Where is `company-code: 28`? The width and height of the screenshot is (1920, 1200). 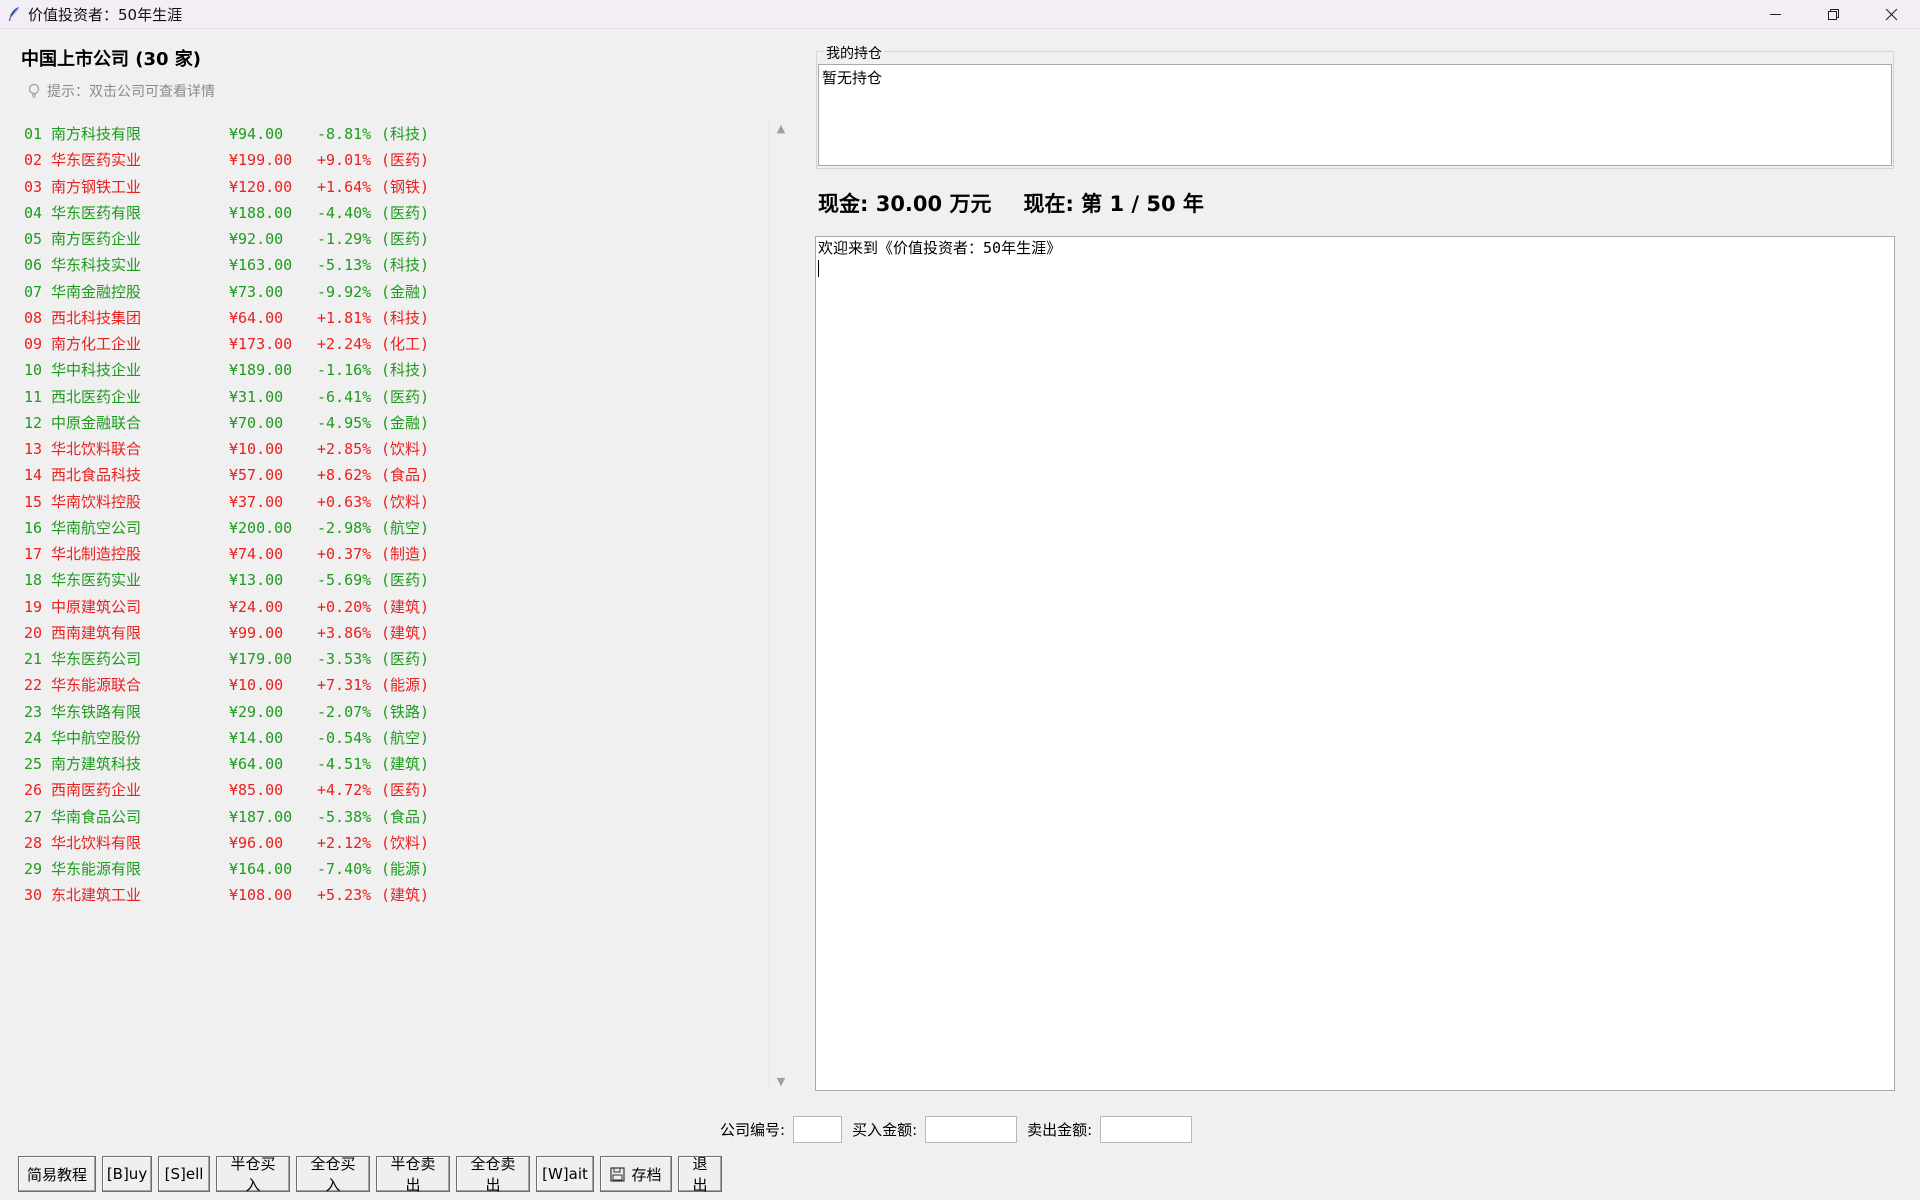 company-code: 28 is located at coordinates (33, 842).